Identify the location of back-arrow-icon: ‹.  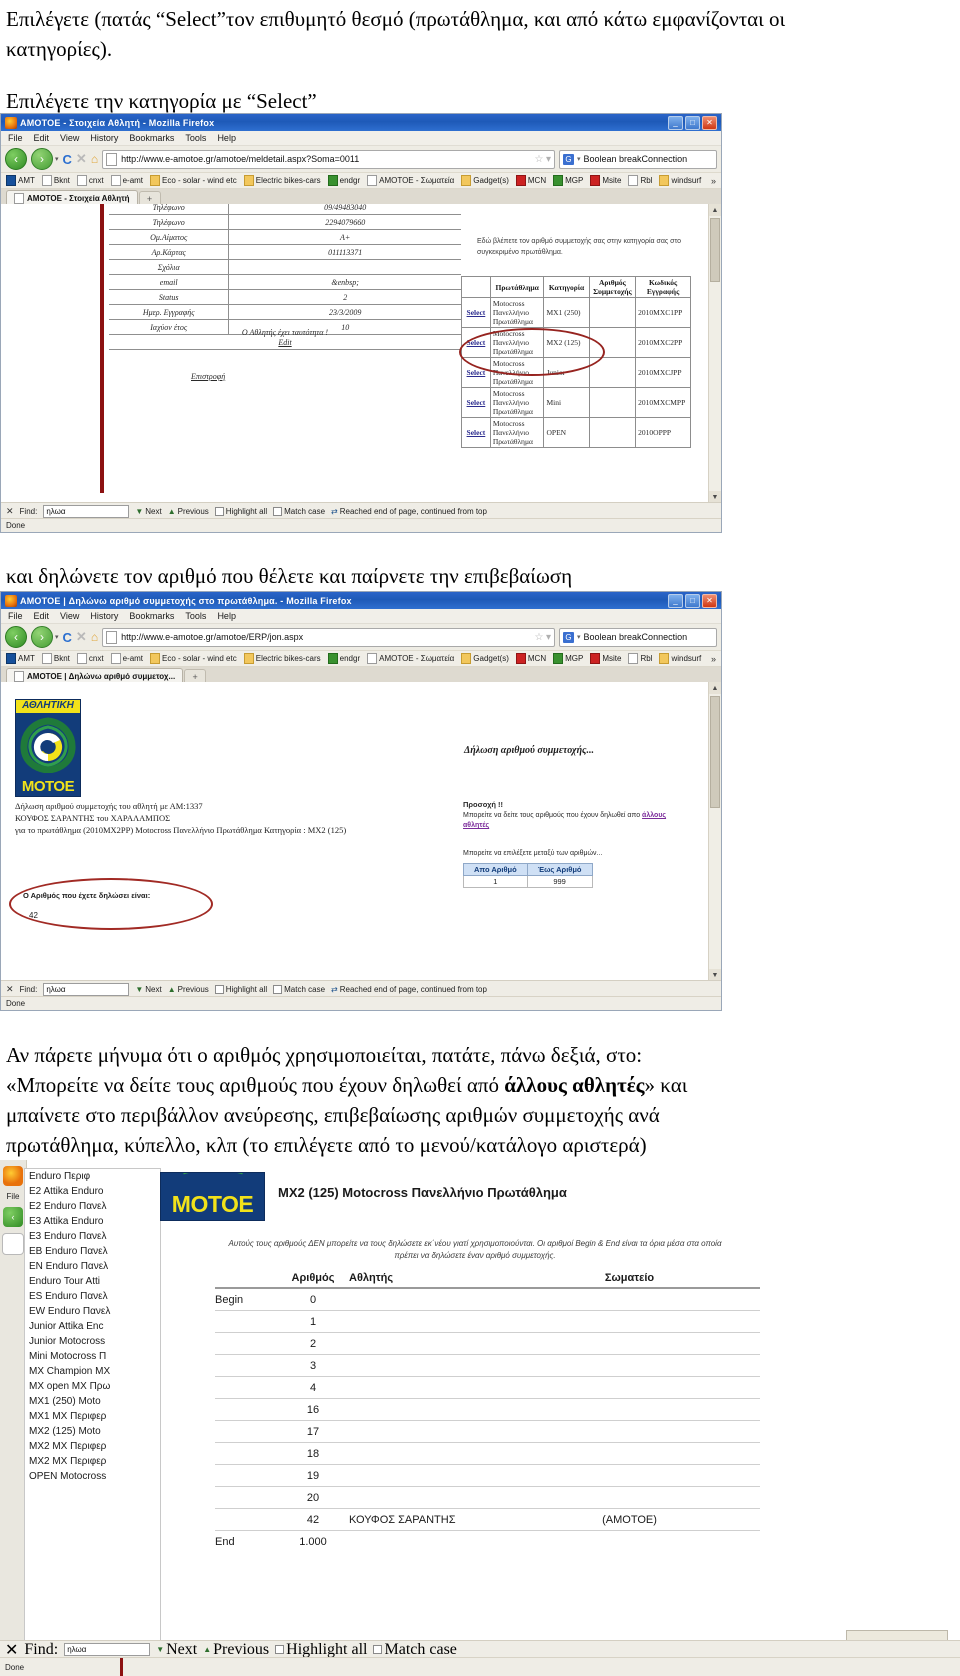
(13, 1217).